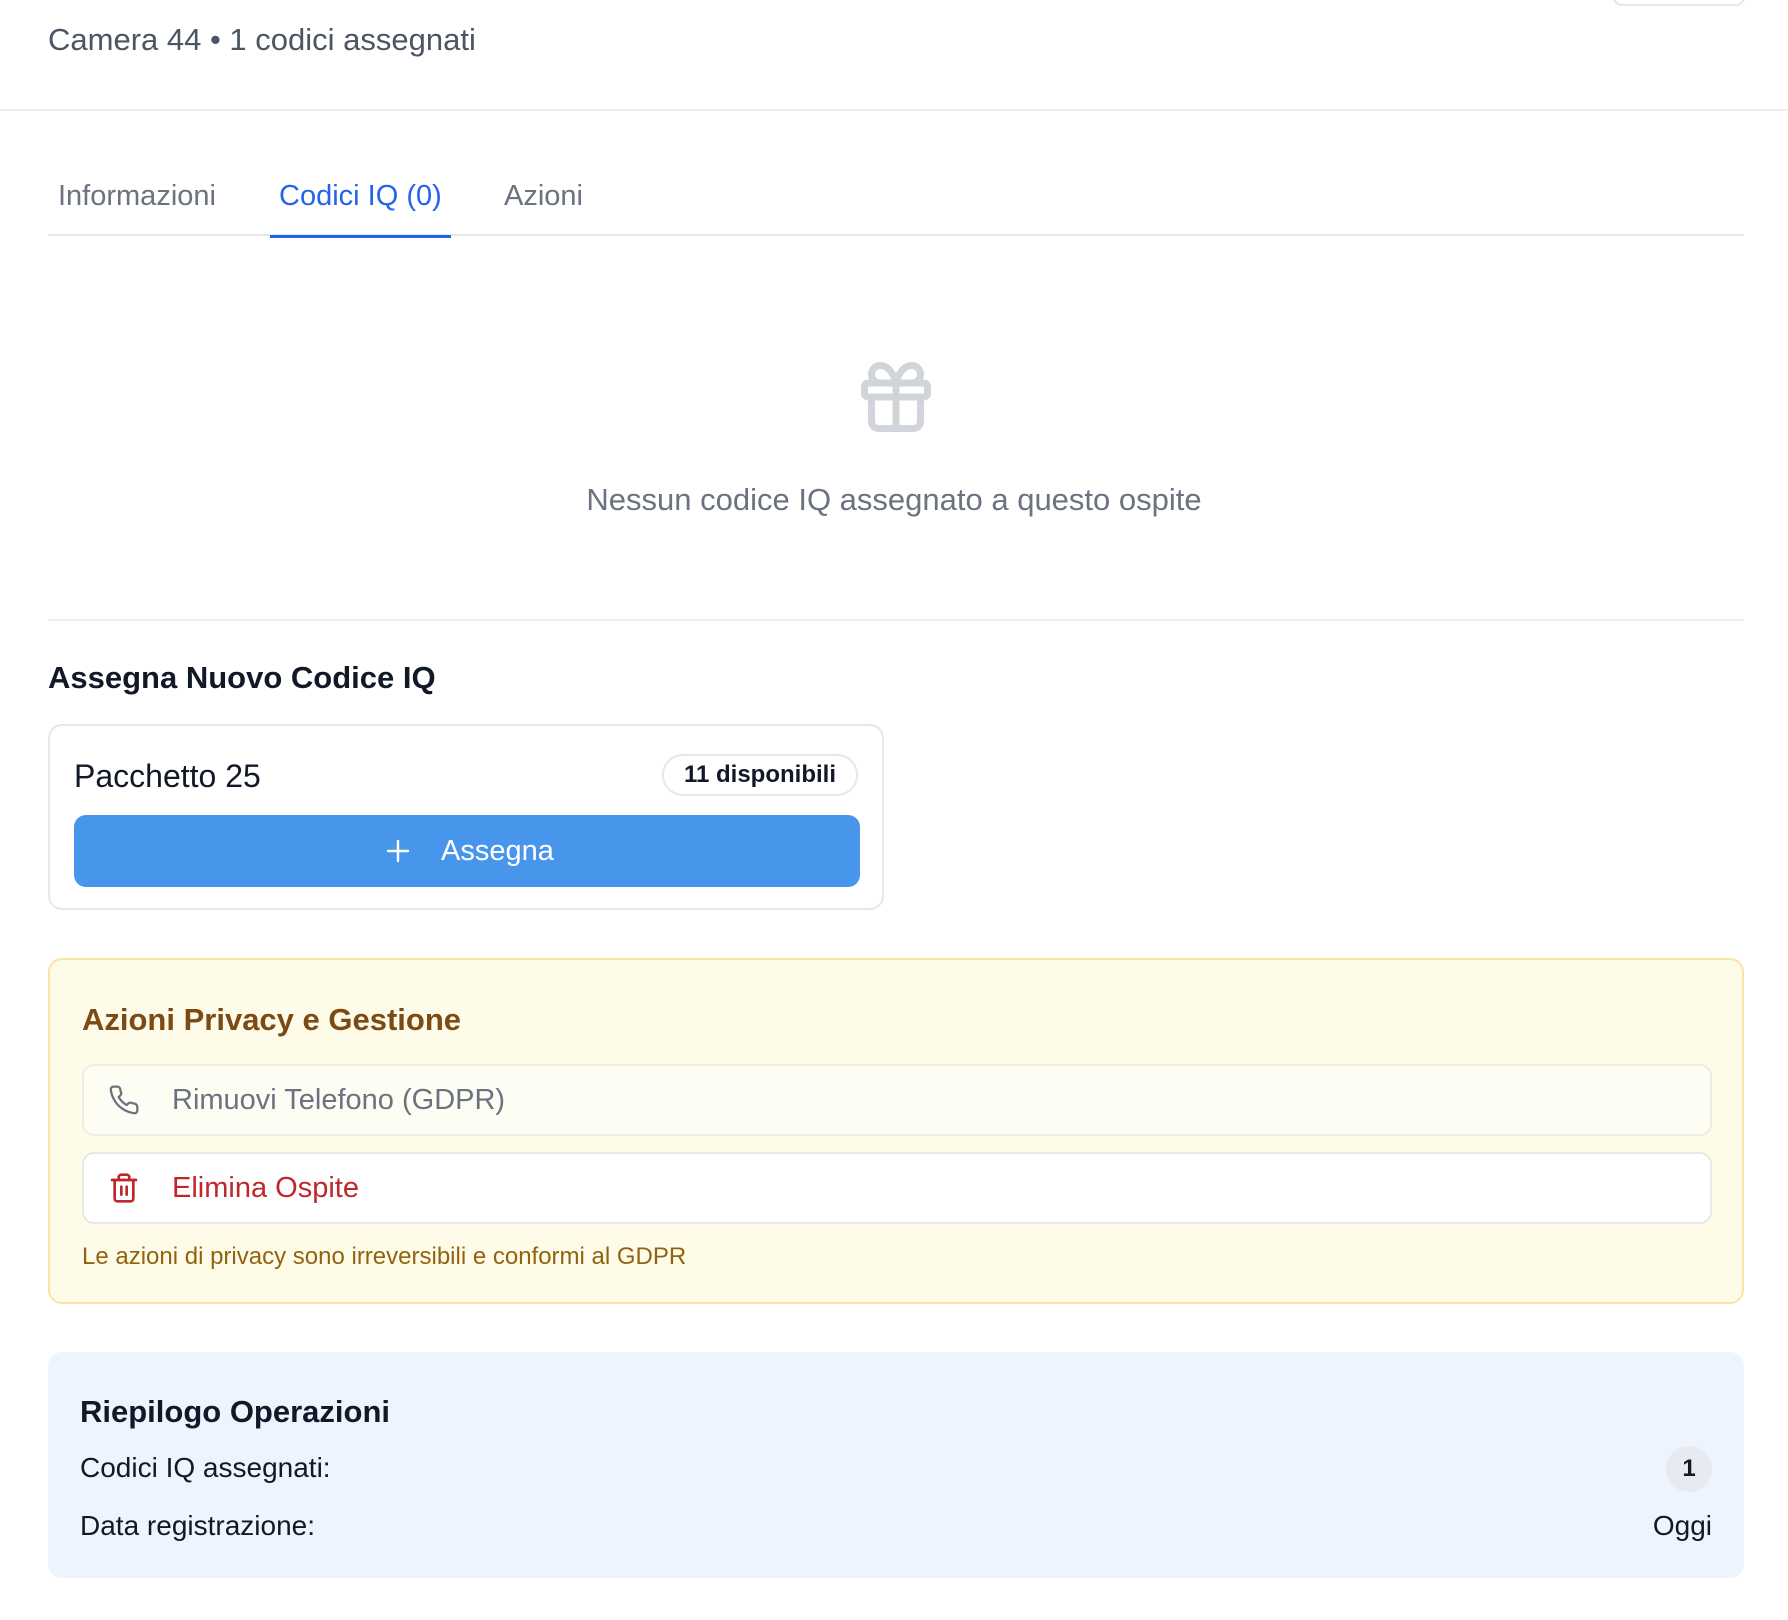 The width and height of the screenshot is (1788, 1620). Describe the element at coordinates (1679, 3) in the screenshot. I see `header-button` at that location.